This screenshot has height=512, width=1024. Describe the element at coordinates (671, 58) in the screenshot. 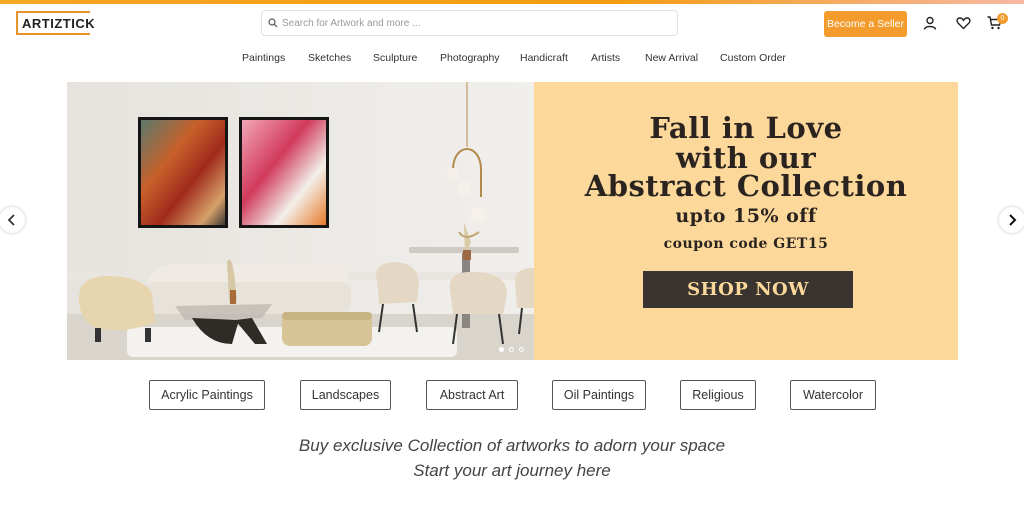

I see `nav-item-new-arrival: New Arrival` at that location.